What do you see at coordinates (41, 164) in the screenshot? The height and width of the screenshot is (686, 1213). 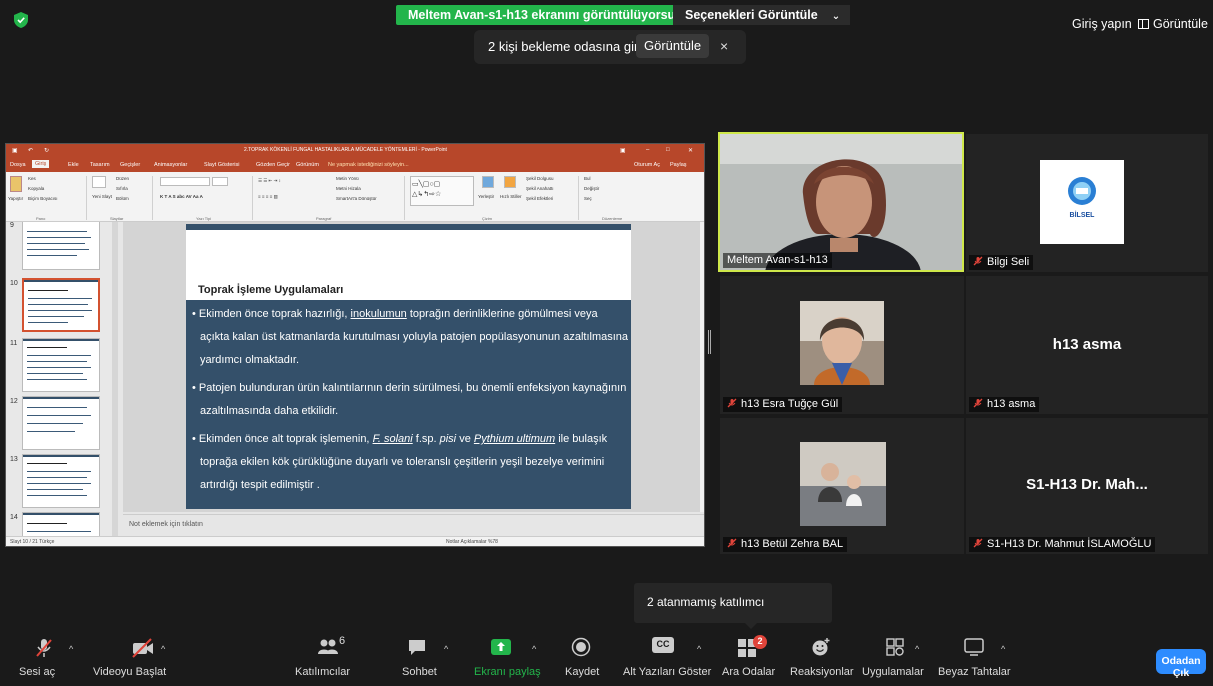 I see `ppt-menu-home: Giriş` at bounding box center [41, 164].